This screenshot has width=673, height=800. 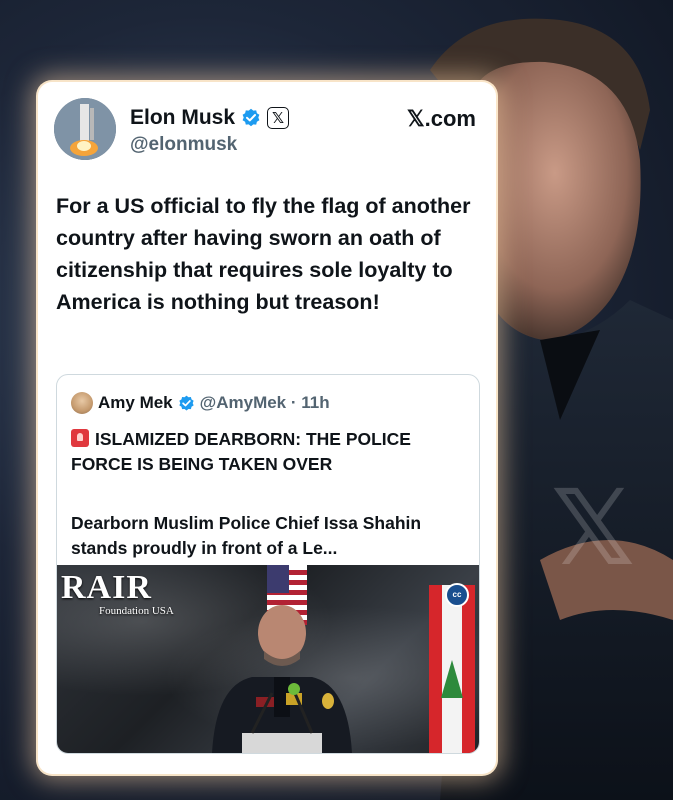 What do you see at coordinates (182, 118) in the screenshot?
I see `author-name: Elon Musk` at bounding box center [182, 118].